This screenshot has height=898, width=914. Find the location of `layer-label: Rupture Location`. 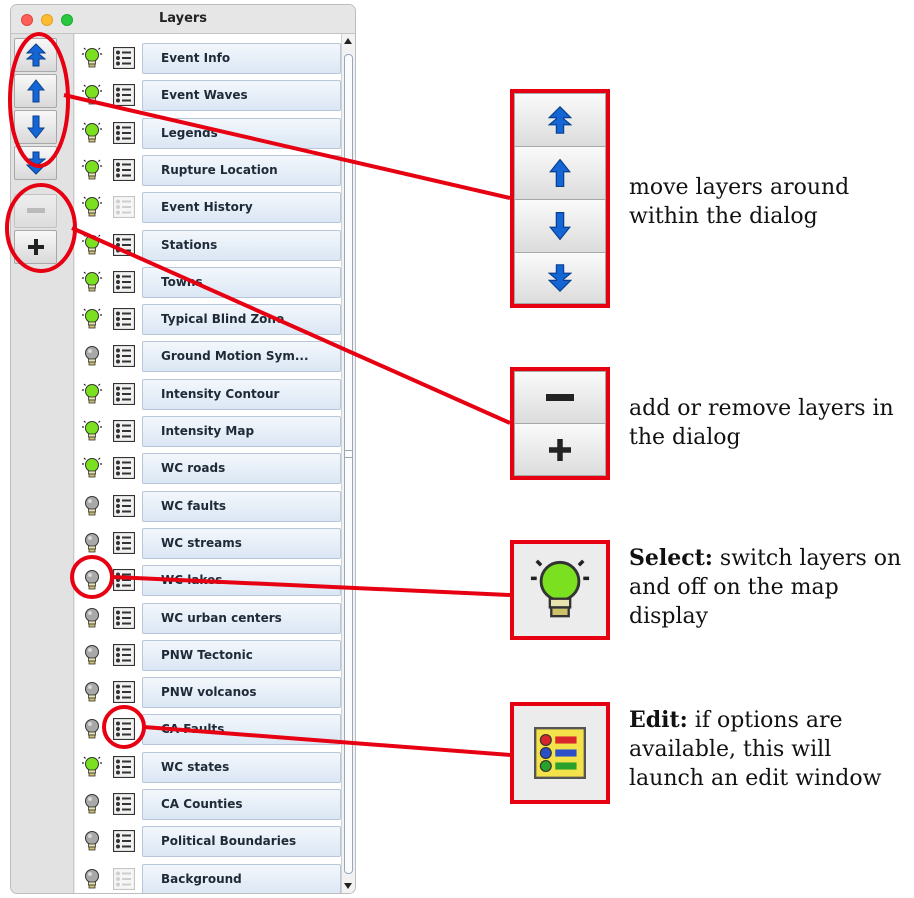

layer-label: Rupture Location is located at coordinates (241, 170).